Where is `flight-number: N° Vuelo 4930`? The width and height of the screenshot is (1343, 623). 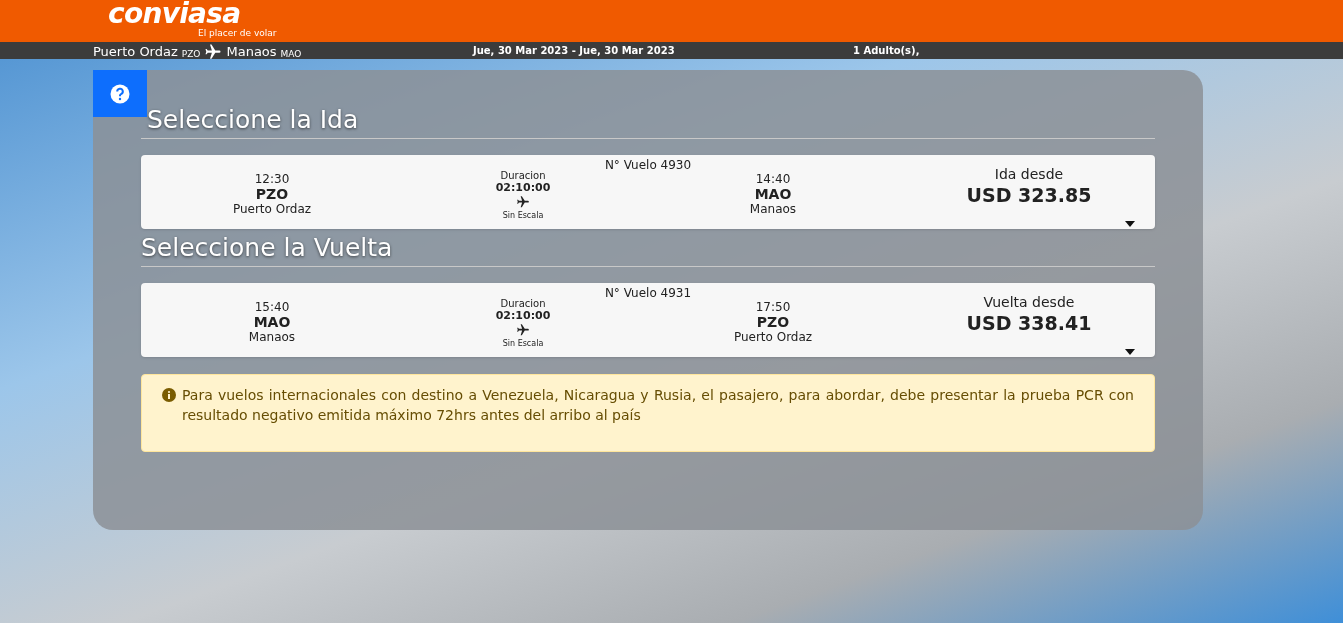
flight-number: N° Vuelo 4930 is located at coordinates (648, 165).